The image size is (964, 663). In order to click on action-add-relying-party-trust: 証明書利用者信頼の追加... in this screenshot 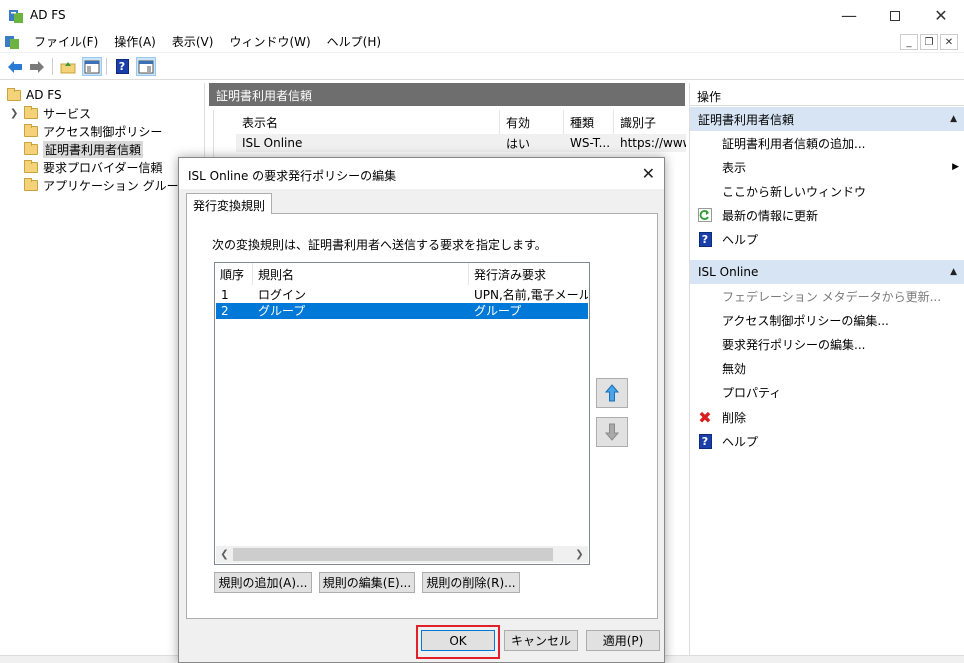, I will do `click(827, 143)`.